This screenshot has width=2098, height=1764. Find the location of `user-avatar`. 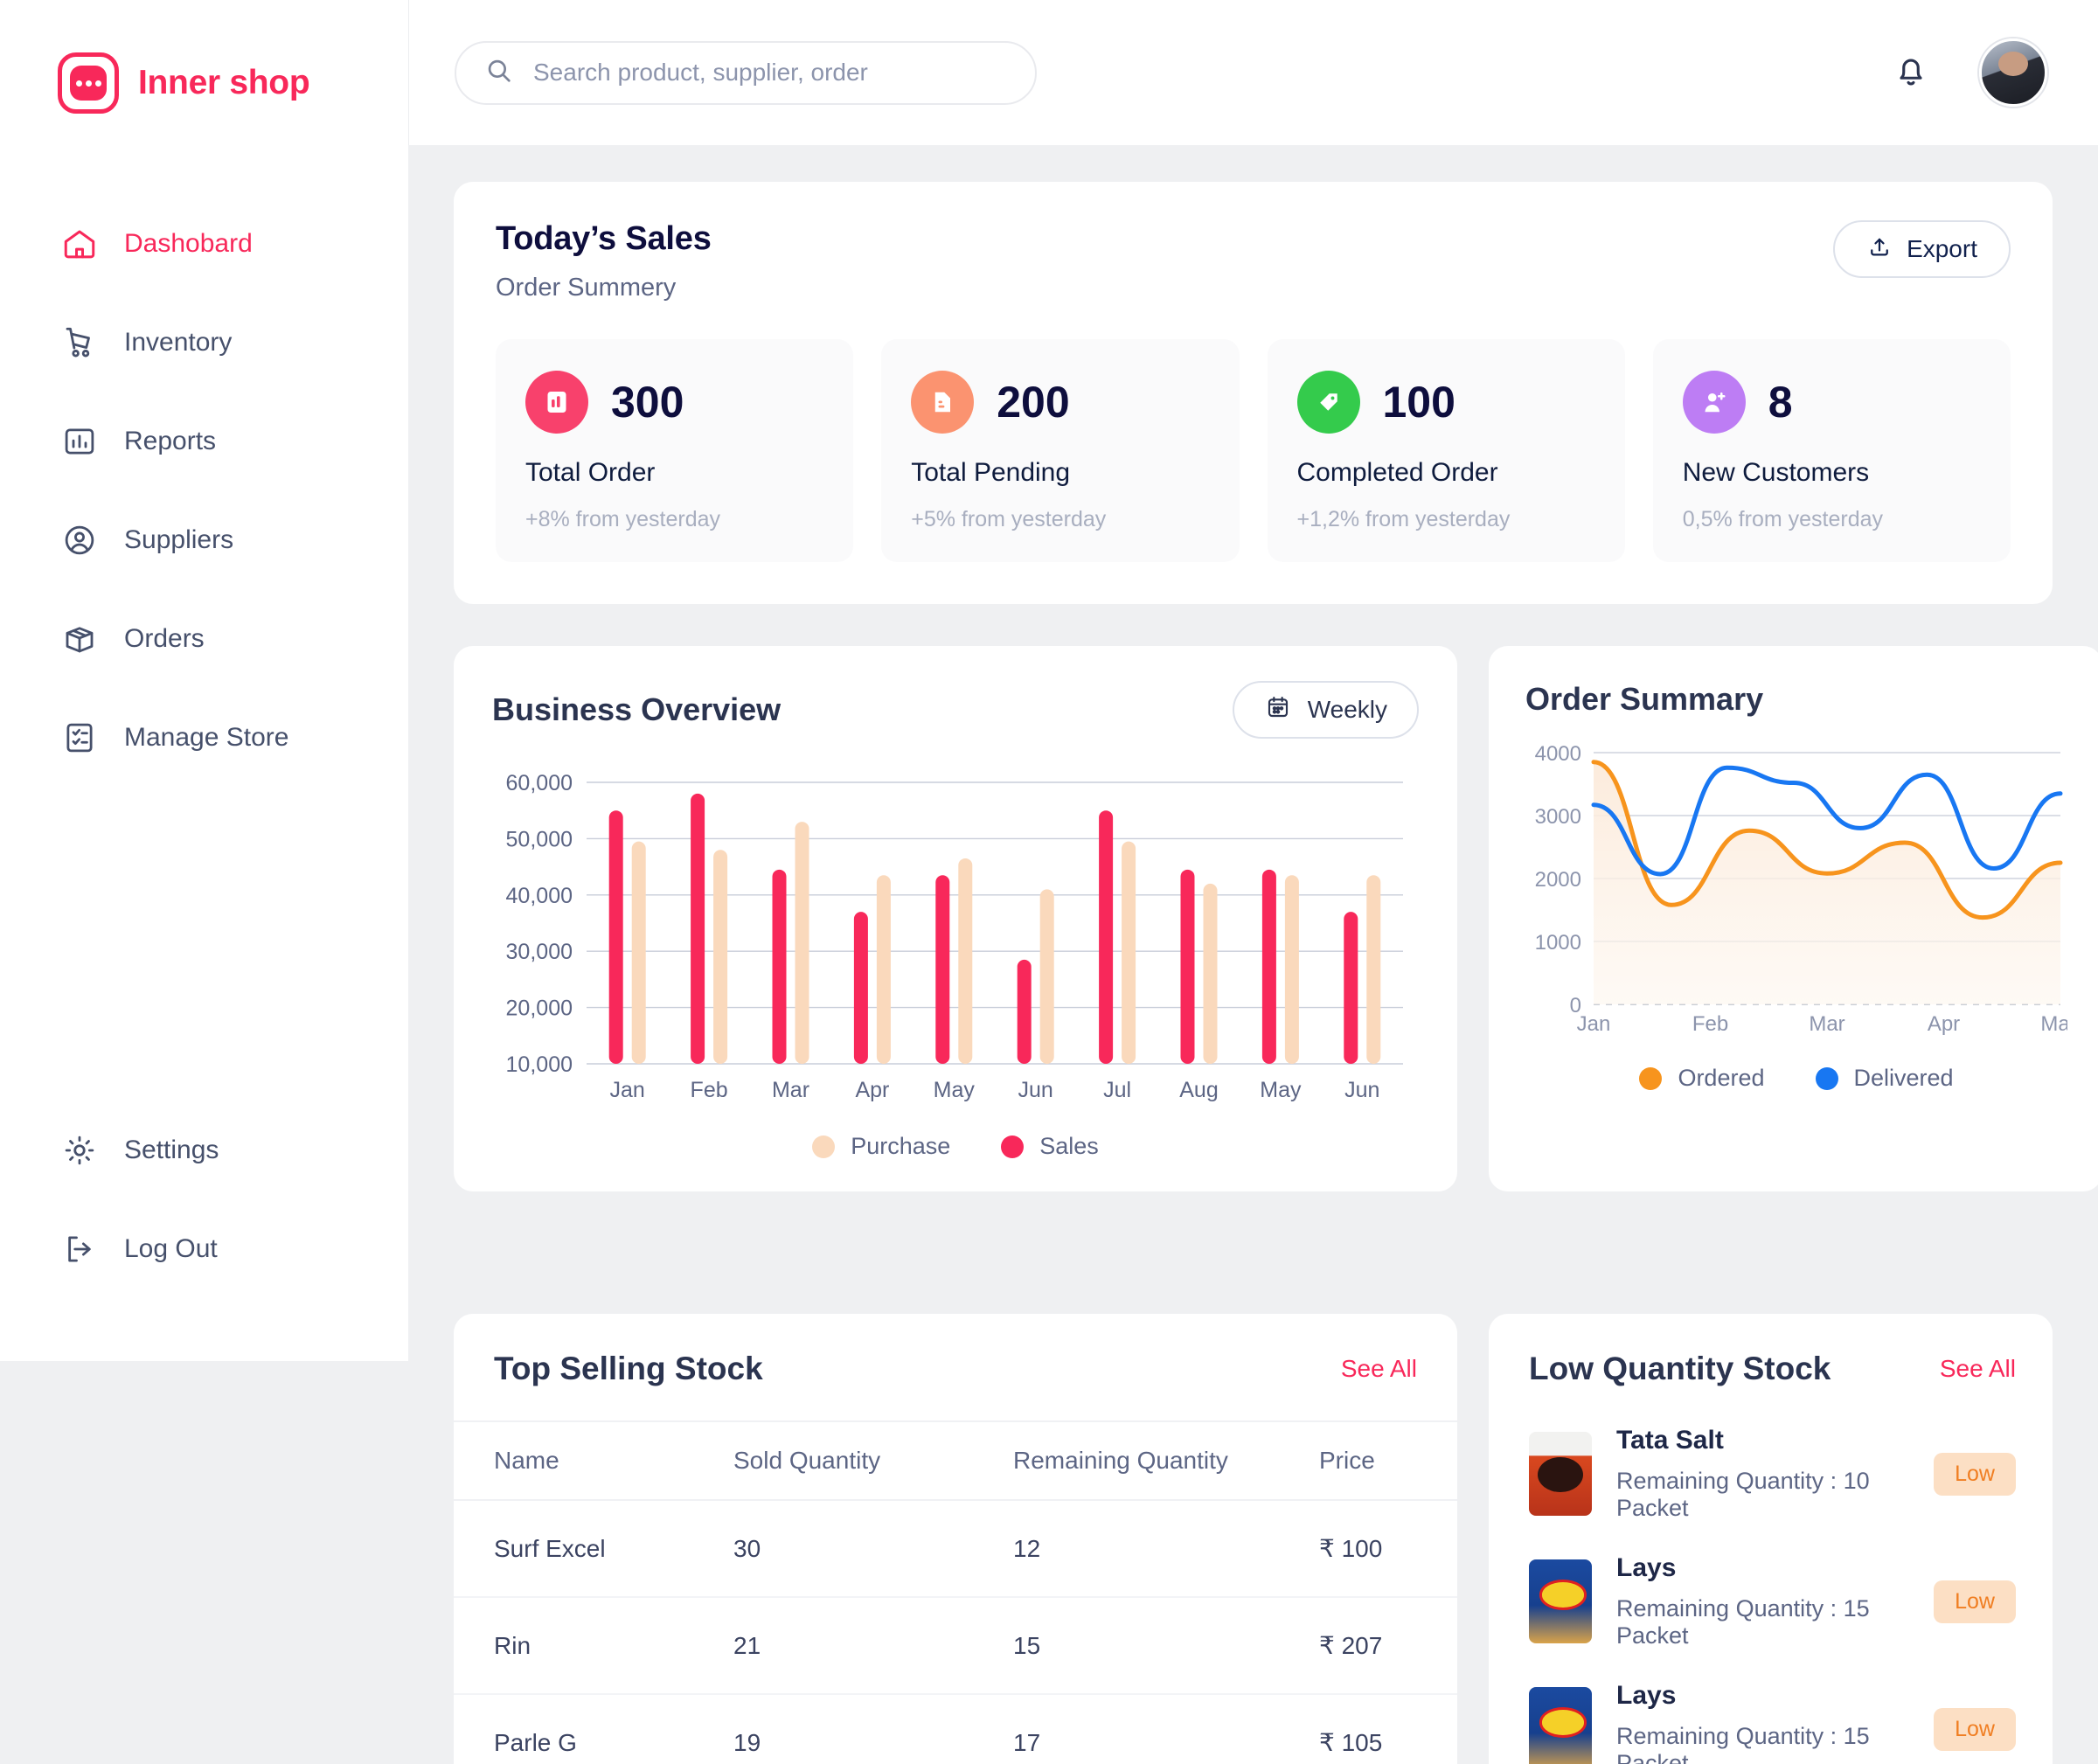

user-avatar is located at coordinates (2013, 72).